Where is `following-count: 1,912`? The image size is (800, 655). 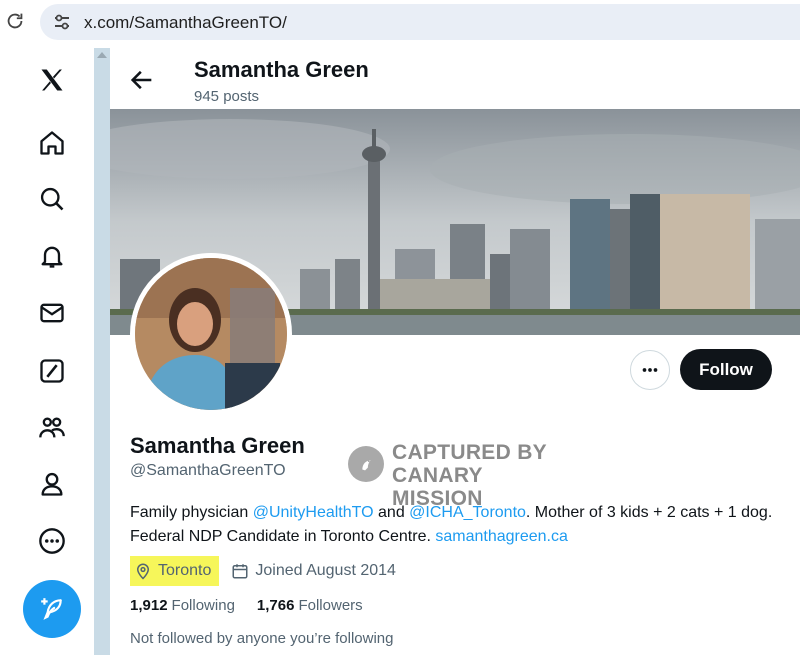 following-count: 1,912 is located at coordinates (149, 605).